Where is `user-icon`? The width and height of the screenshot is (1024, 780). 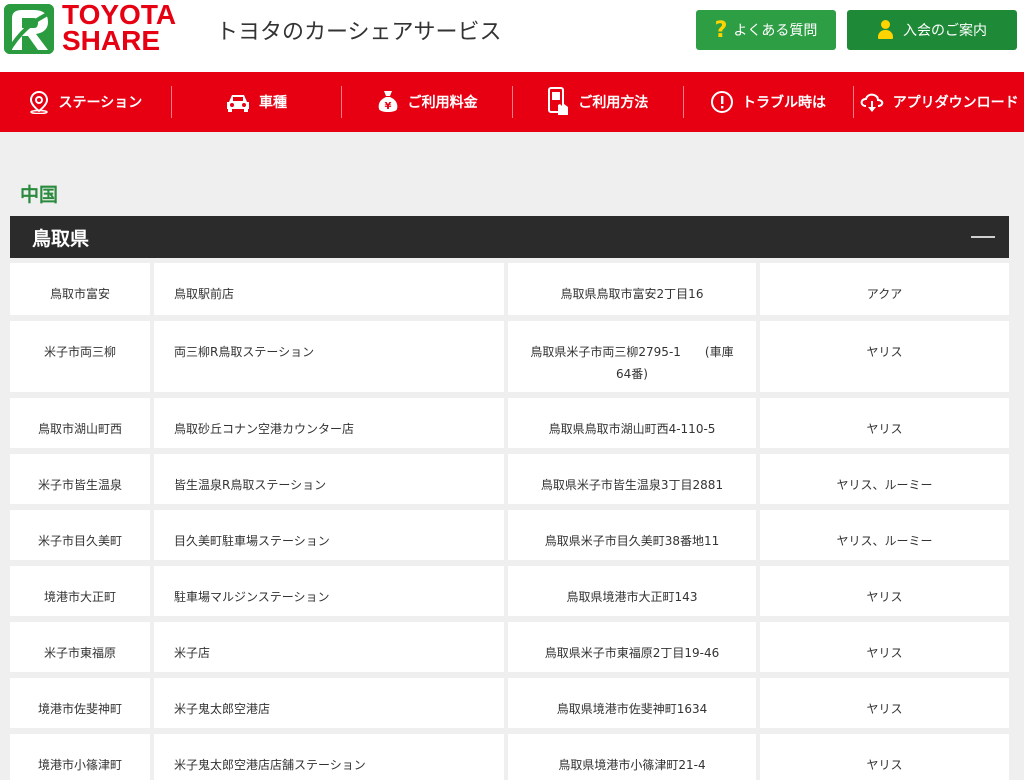
user-icon is located at coordinates (885, 30).